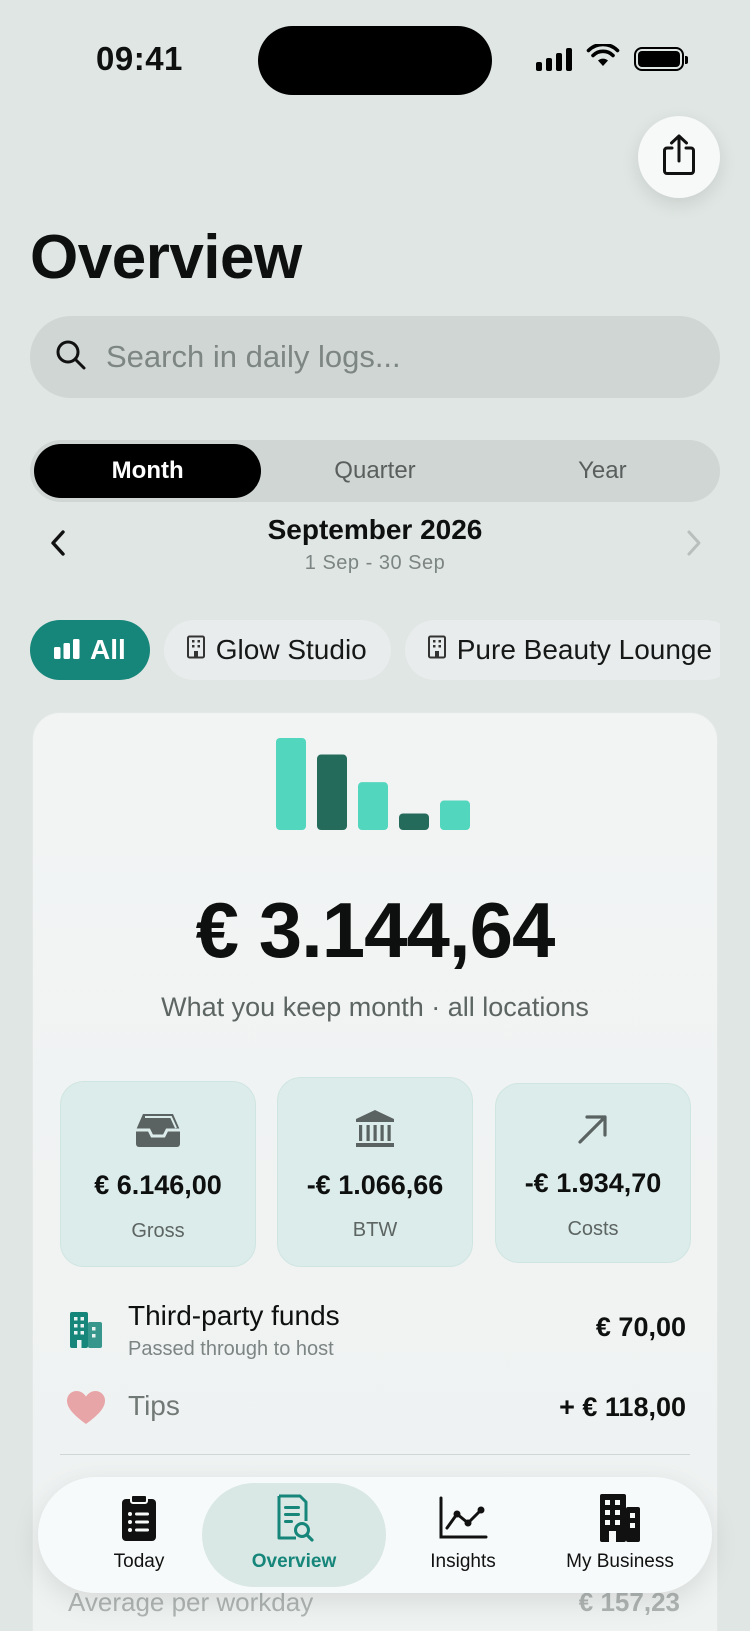  I want to click on clipboard-icon, so click(139, 1521).